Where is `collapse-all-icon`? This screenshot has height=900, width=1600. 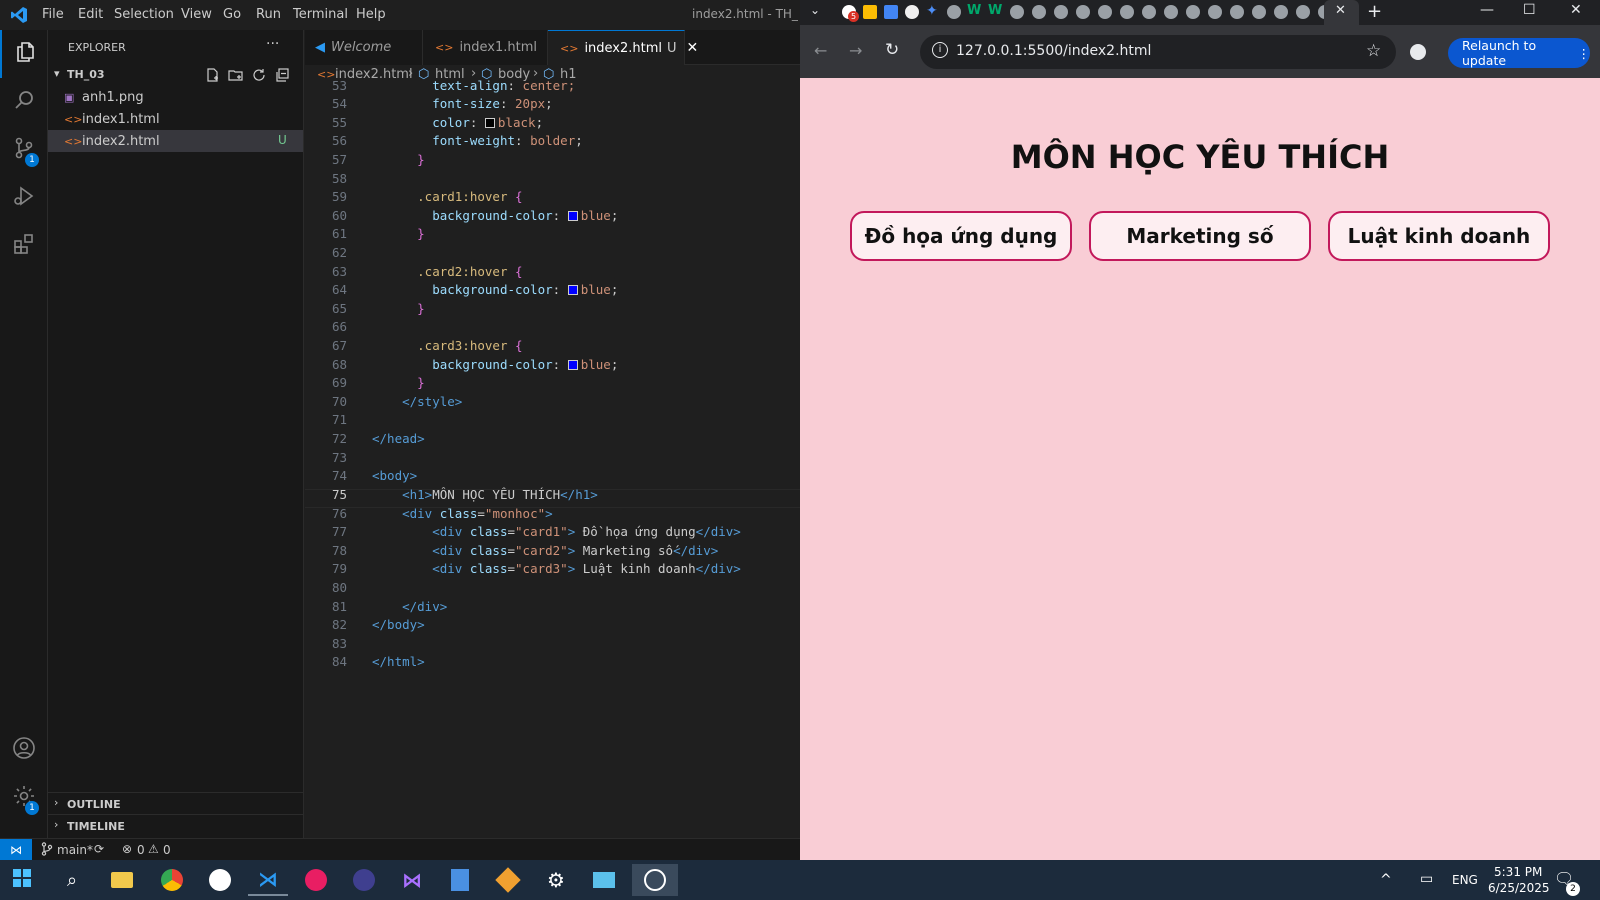
collapse-all-icon is located at coordinates (282, 77).